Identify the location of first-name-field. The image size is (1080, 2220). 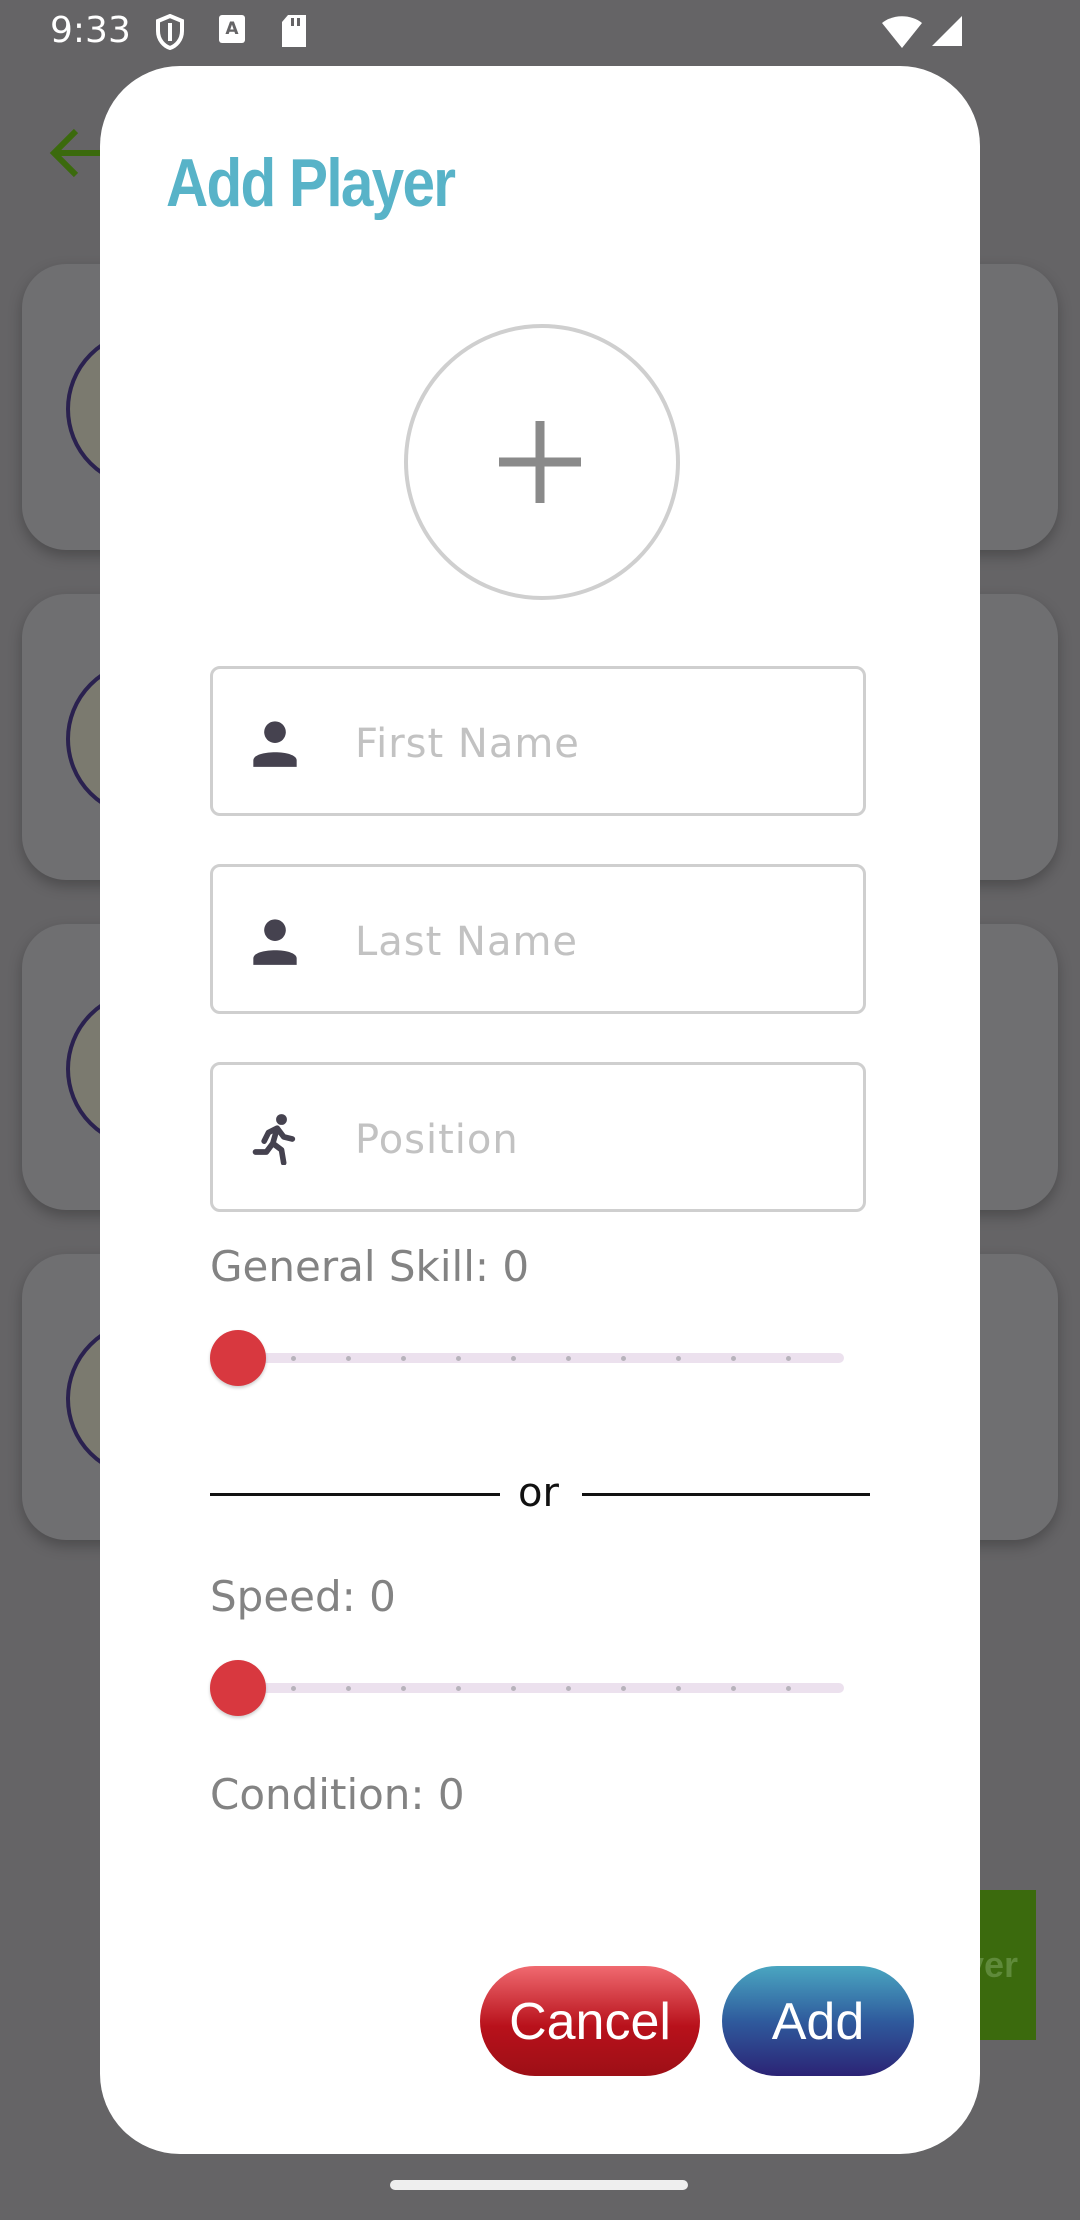
(538, 741).